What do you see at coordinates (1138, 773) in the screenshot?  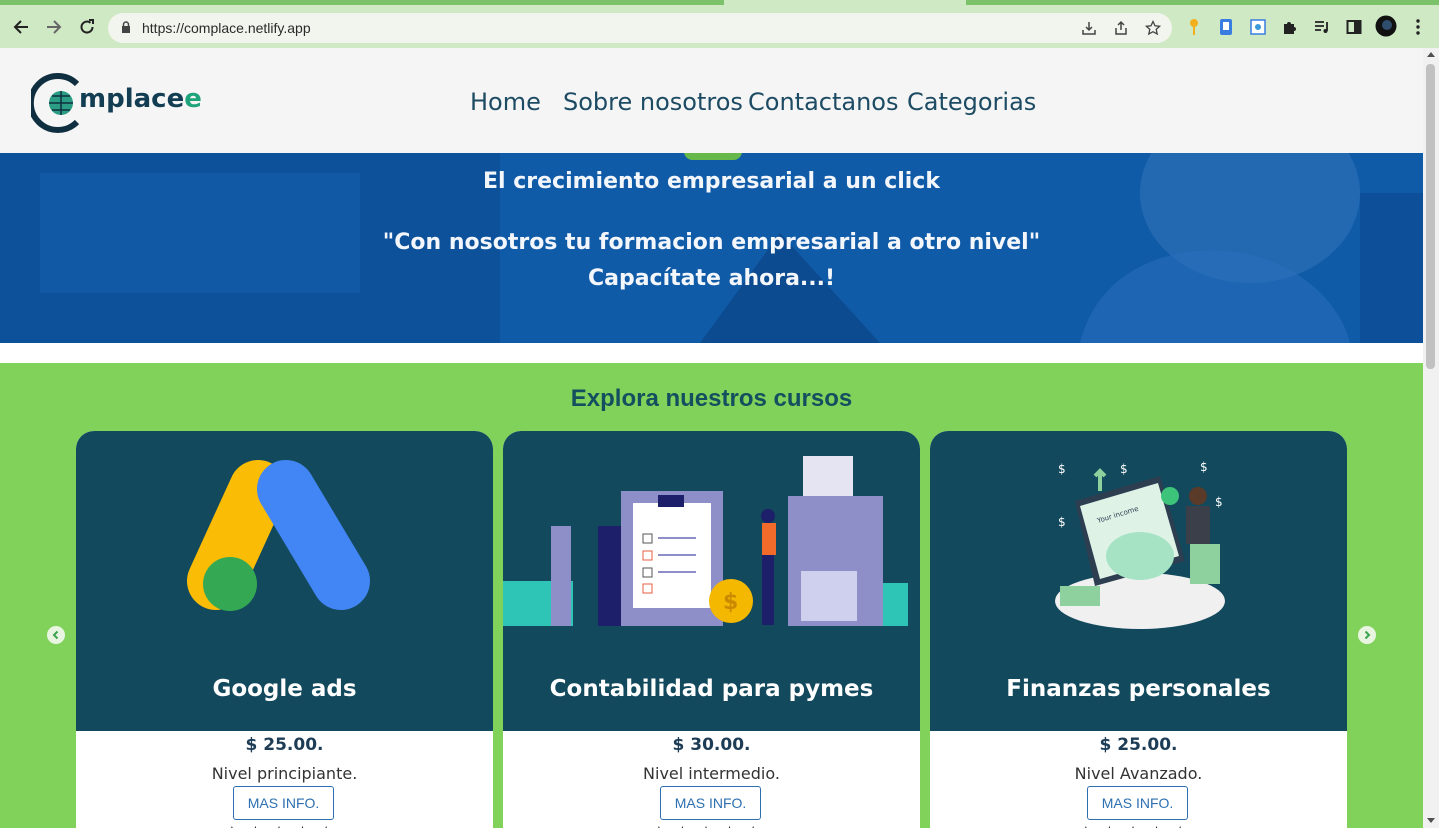 I see `course-level: Nivel Avanzado.` at bounding box center [1138, 773].